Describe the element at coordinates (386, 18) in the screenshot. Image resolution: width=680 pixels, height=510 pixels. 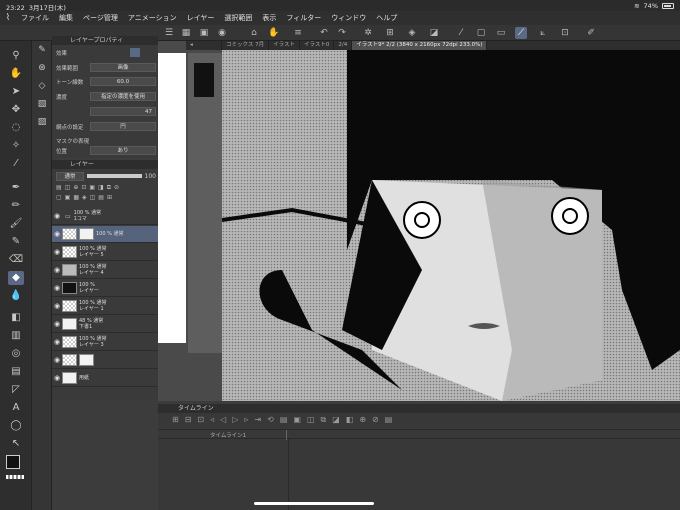
I see `menu-help: ヘルプ` at that location.